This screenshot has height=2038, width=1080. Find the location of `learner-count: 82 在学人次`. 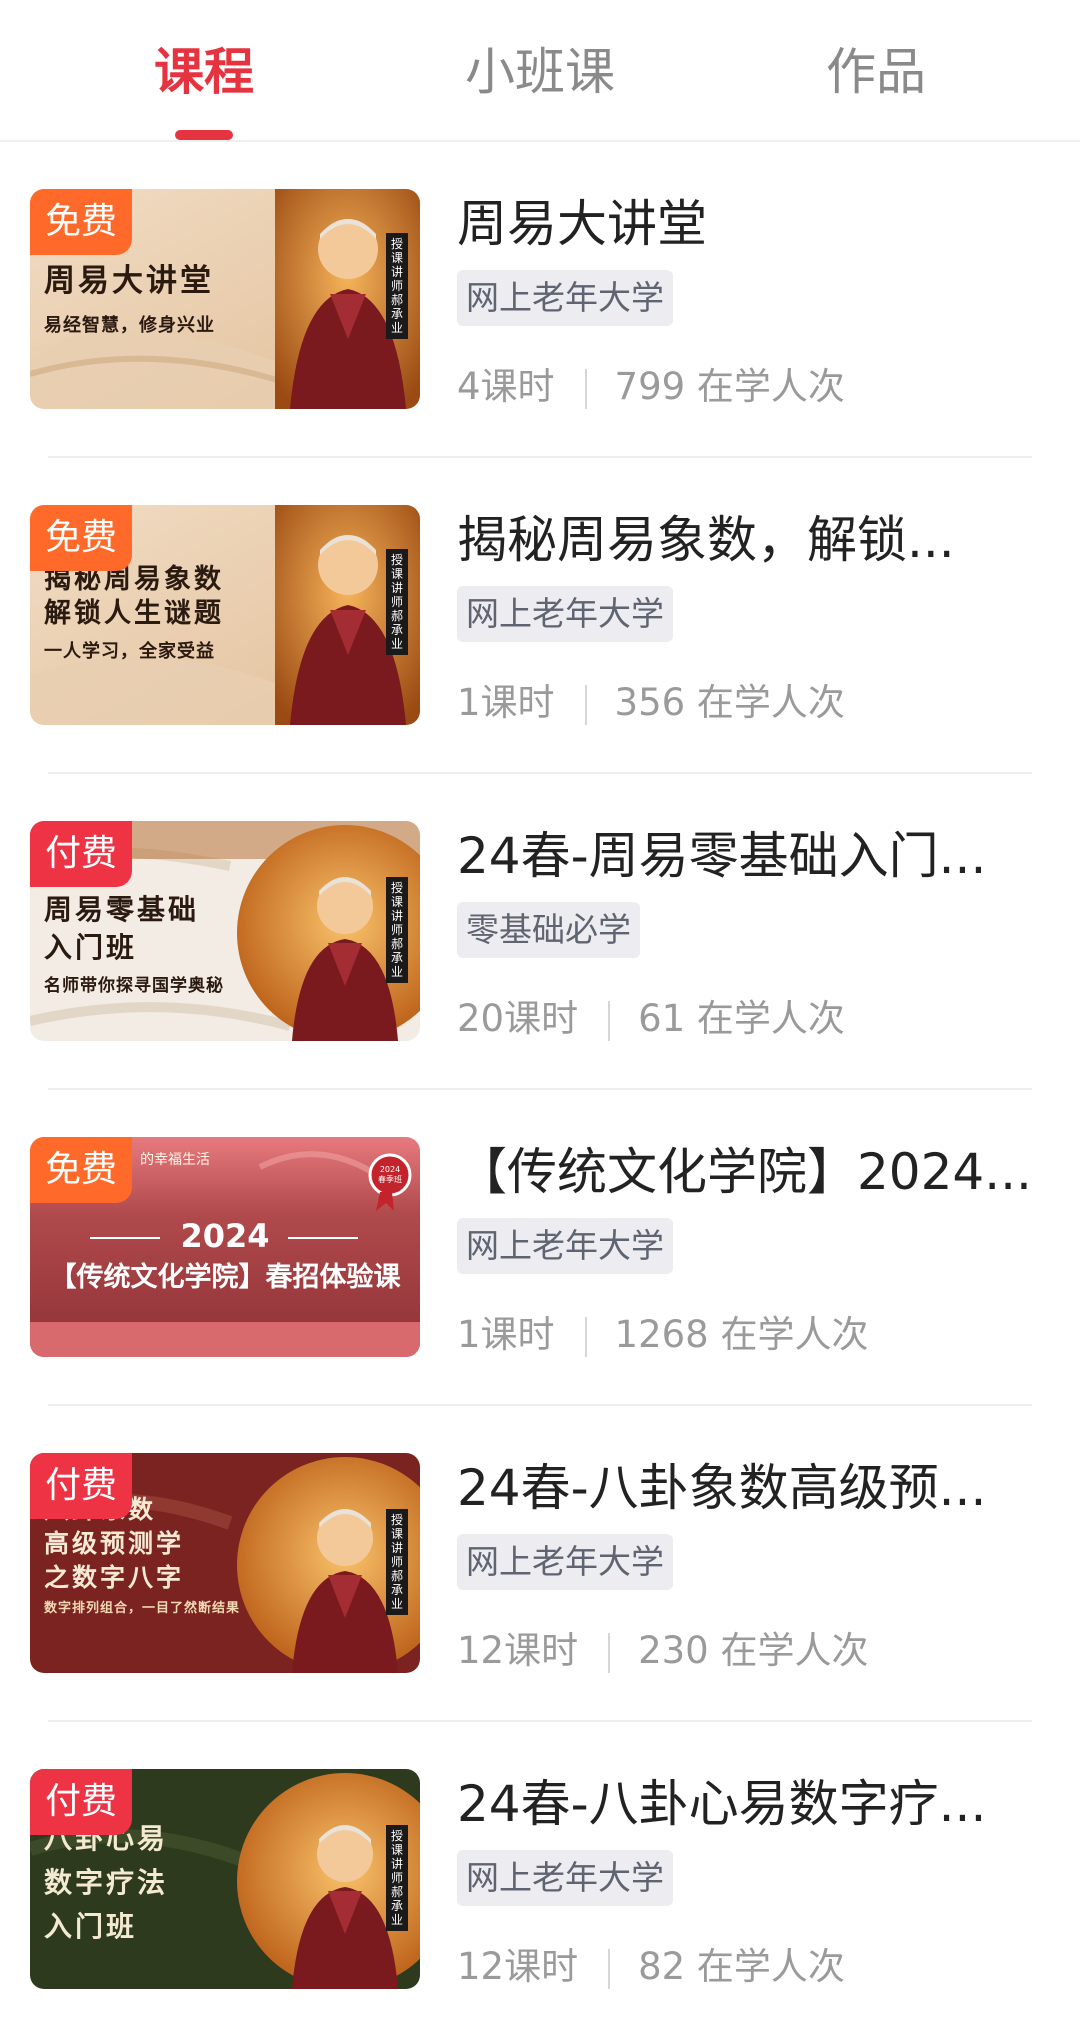

learner-count: 82 在学人次 is located at coordinates (741, 1966).